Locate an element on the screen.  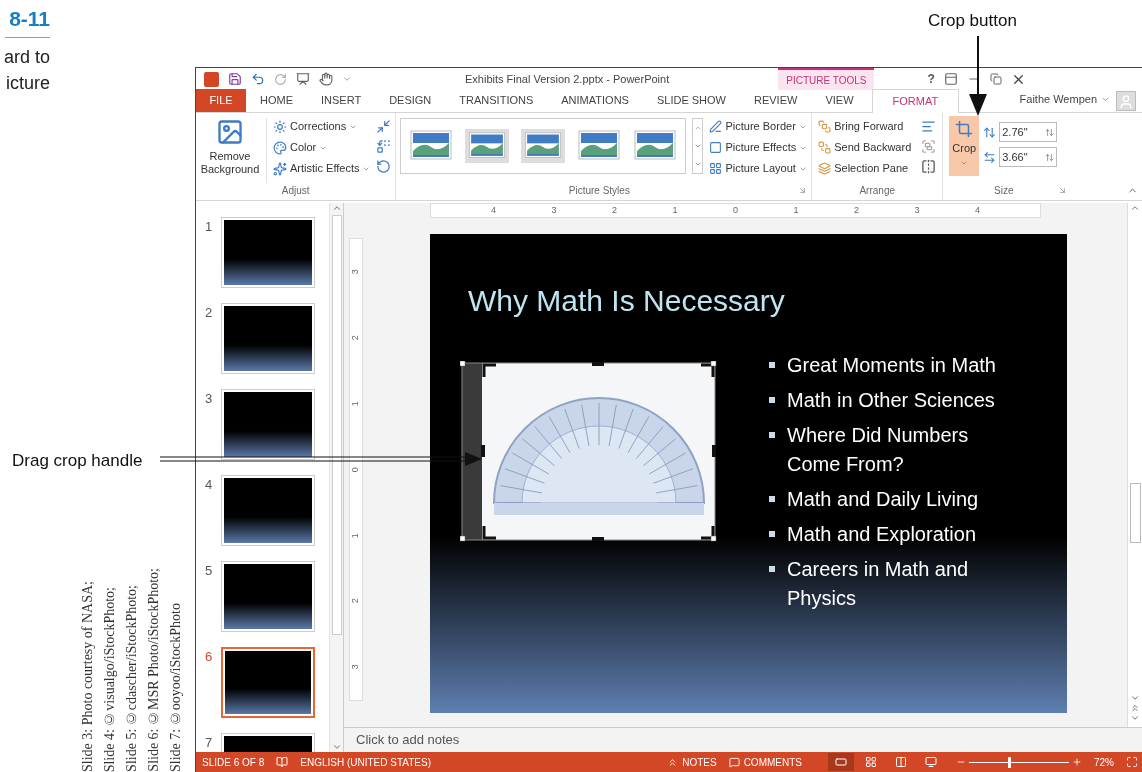
send-backward-icon is located at coordinates (825, 147).